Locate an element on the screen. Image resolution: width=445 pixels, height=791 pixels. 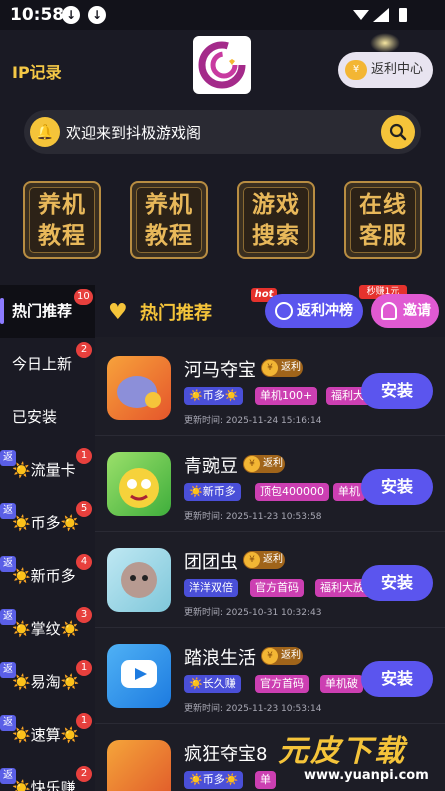
signal-icon is located at coordinates (381, 15).